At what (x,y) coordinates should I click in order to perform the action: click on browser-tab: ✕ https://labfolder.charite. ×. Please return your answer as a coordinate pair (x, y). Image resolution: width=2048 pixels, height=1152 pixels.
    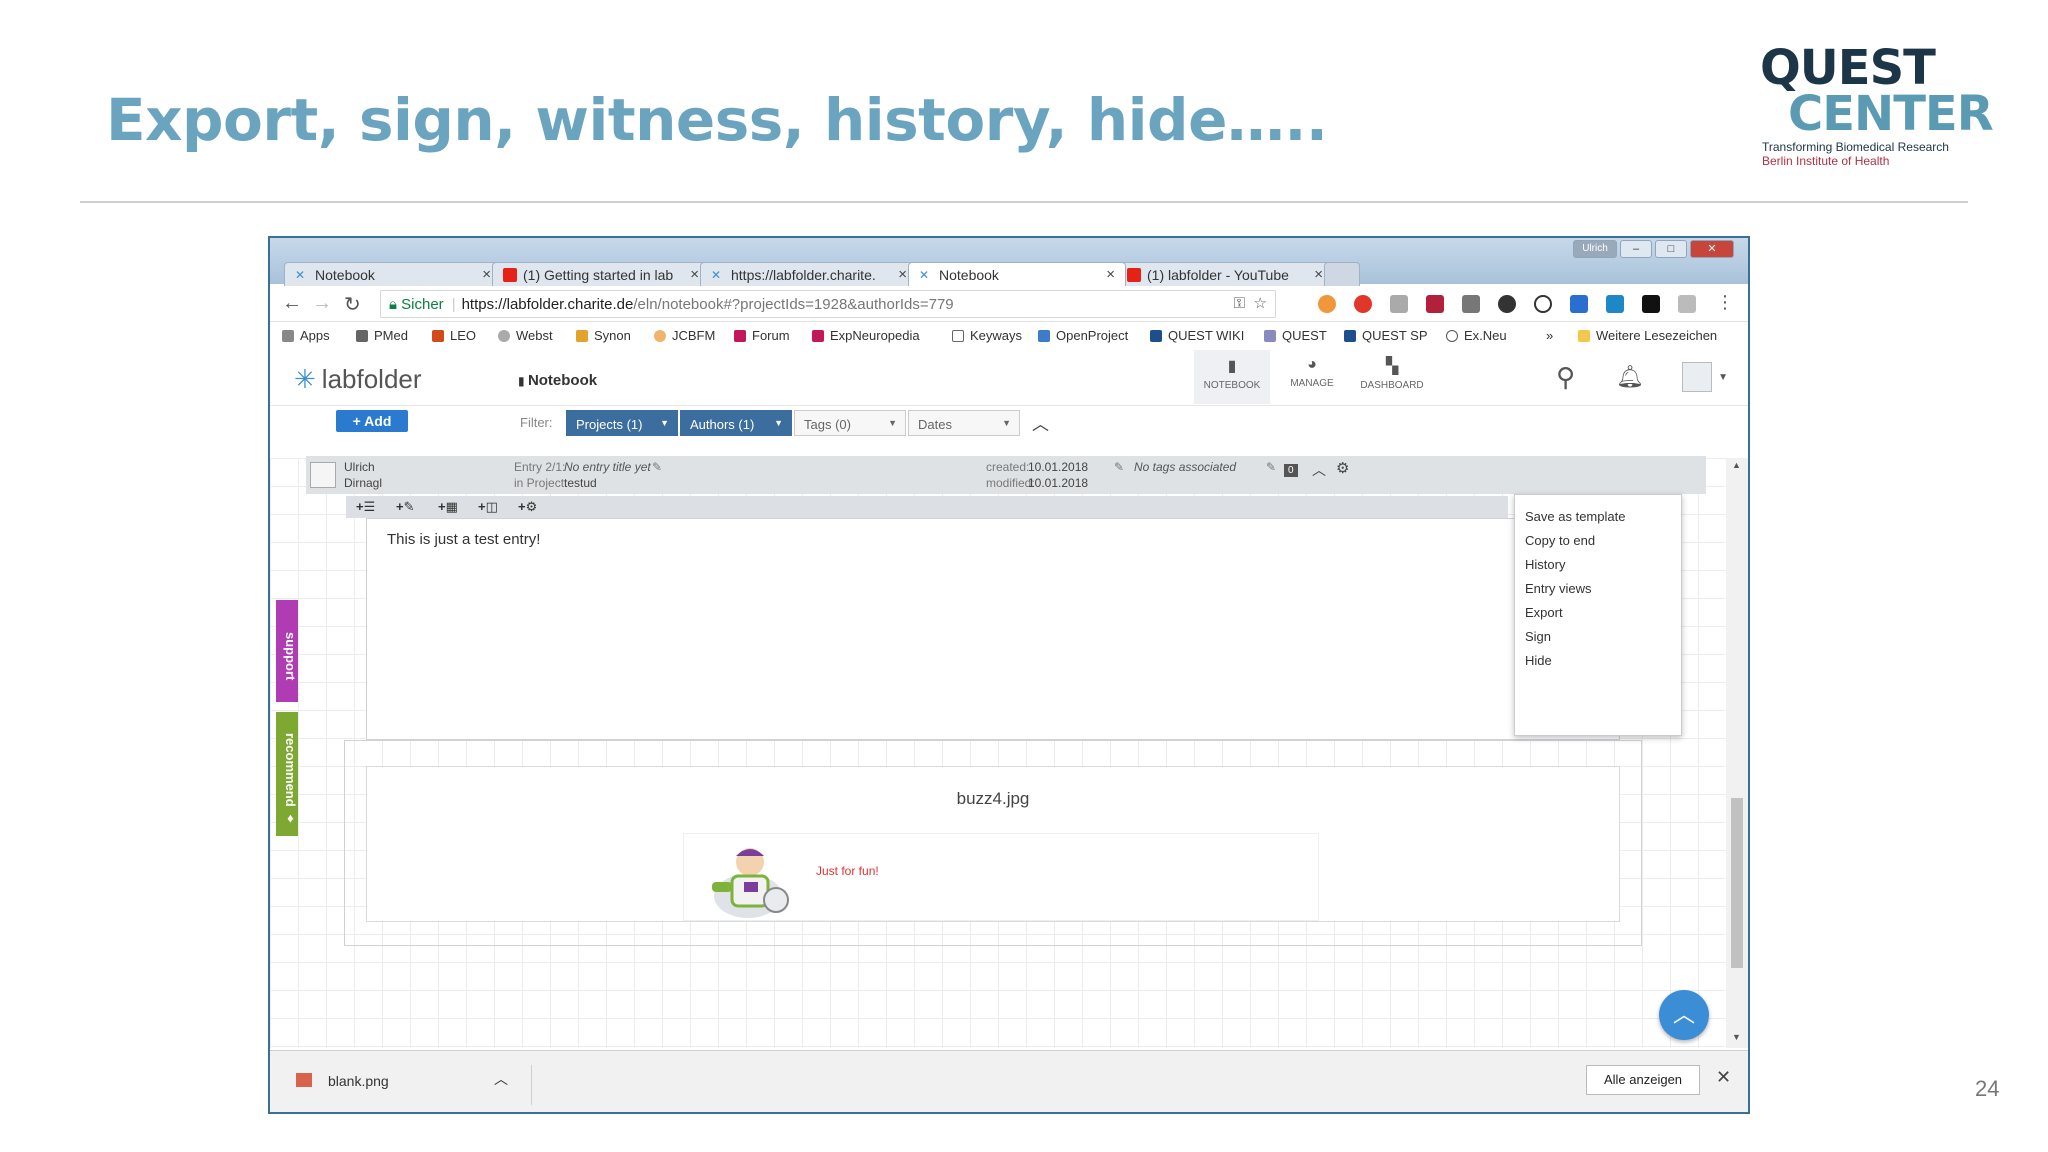
    Looking at the image, I should click on (809, 274).